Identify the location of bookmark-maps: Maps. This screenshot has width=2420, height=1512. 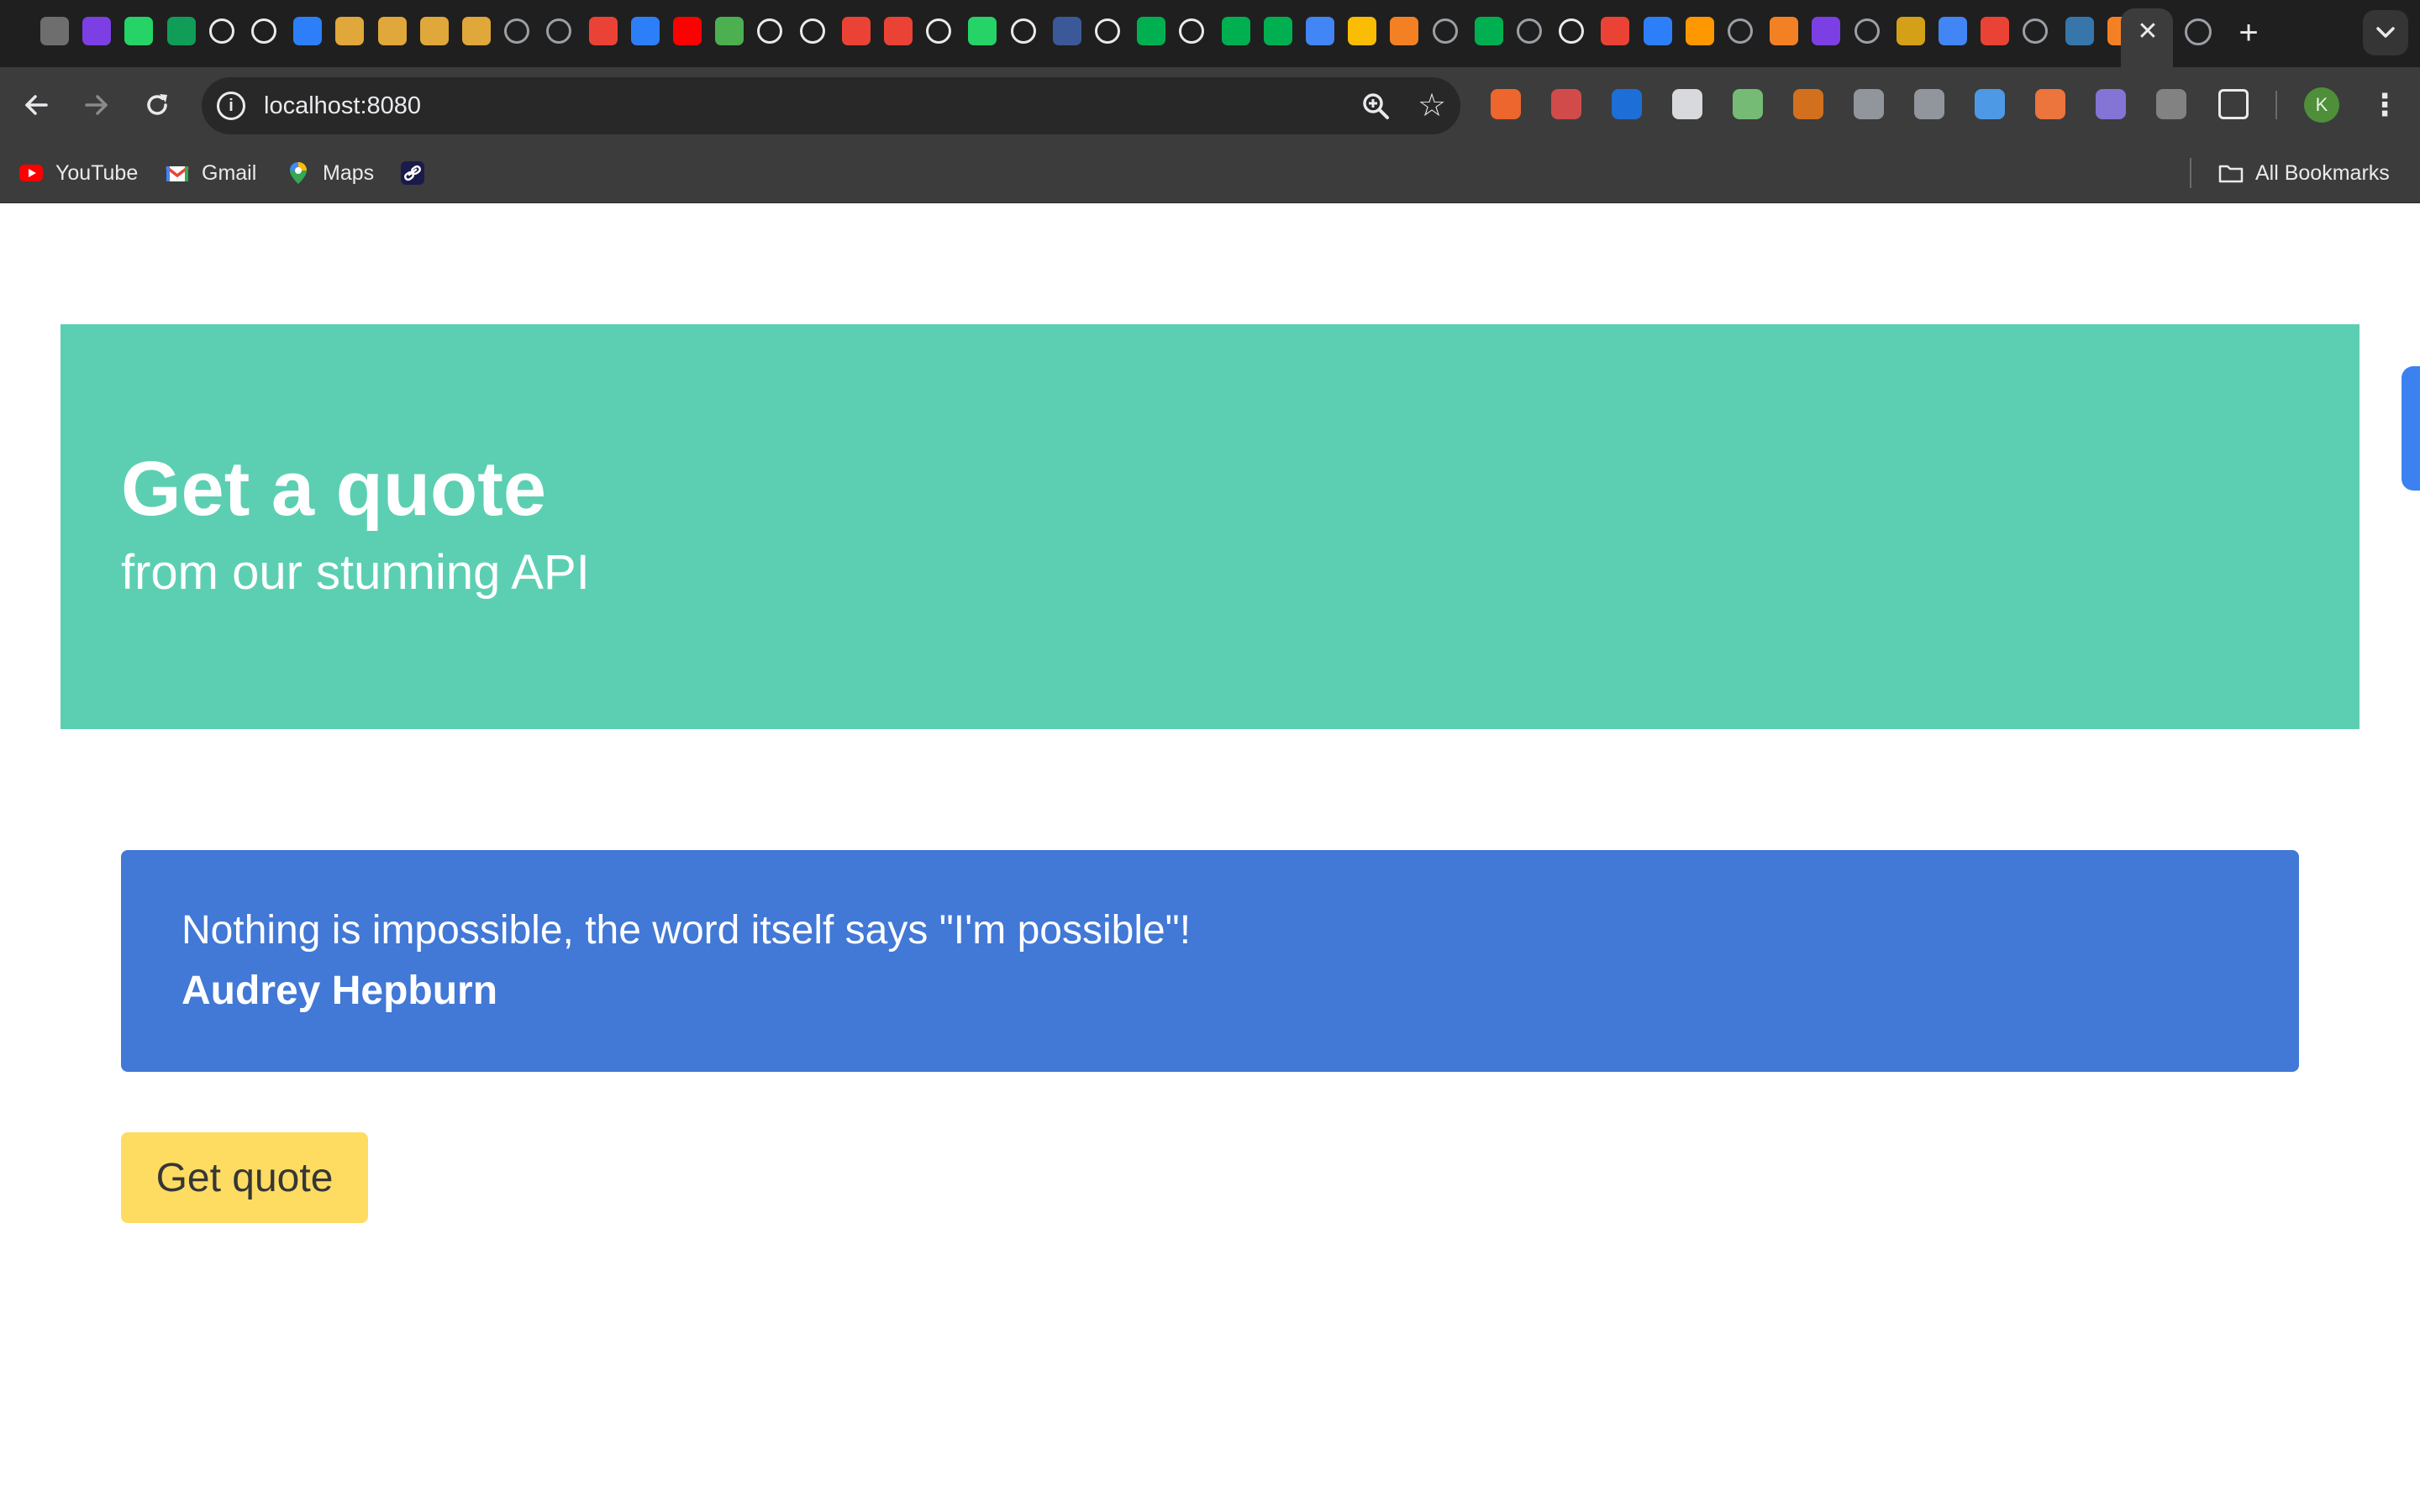
(330, 173).